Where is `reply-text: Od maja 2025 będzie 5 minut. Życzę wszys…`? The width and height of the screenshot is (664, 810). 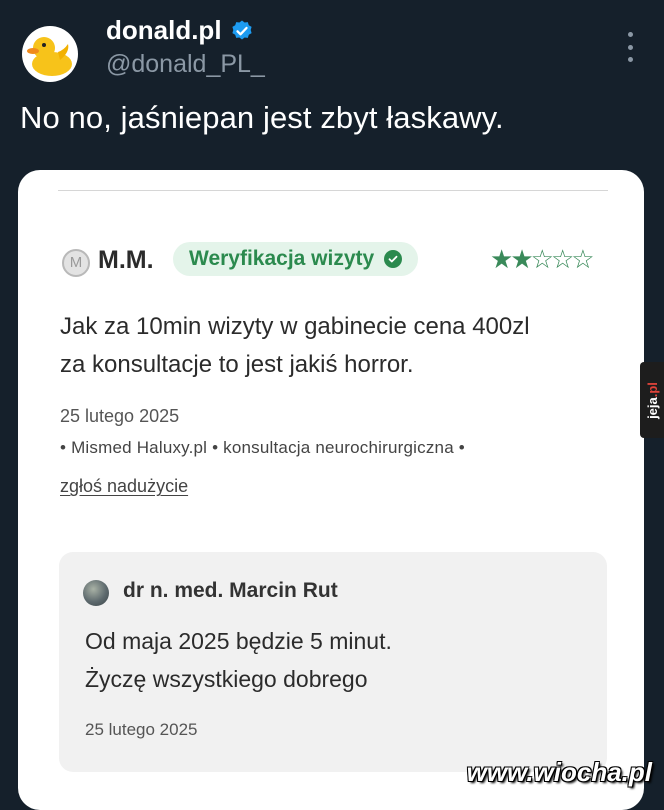
reply-text: Od maja 2025 będzie 5 minut. Życzę wszys… is located at coordinates (238, 660).